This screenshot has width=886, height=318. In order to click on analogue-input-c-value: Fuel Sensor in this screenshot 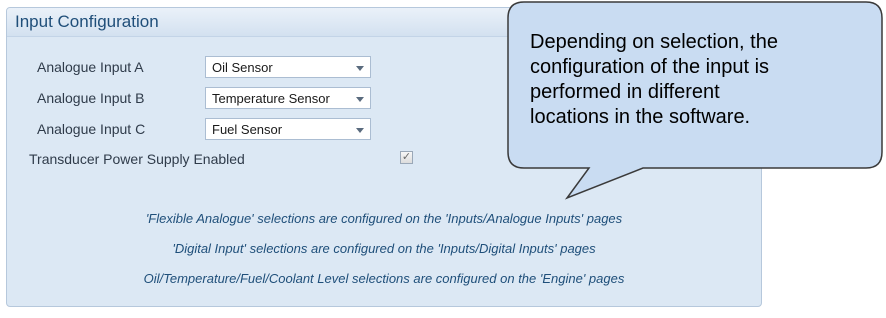, I will do `click(247, 129)`.